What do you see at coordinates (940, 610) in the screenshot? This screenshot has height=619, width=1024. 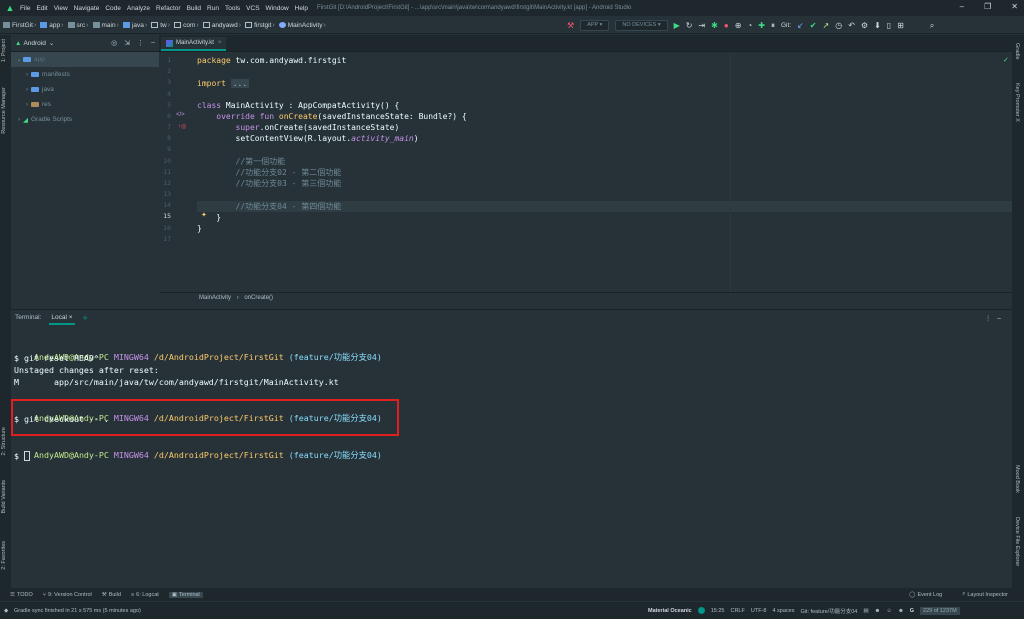 I see `memory-indicator: 229 of 1237M` at bounding box center [940, 610].